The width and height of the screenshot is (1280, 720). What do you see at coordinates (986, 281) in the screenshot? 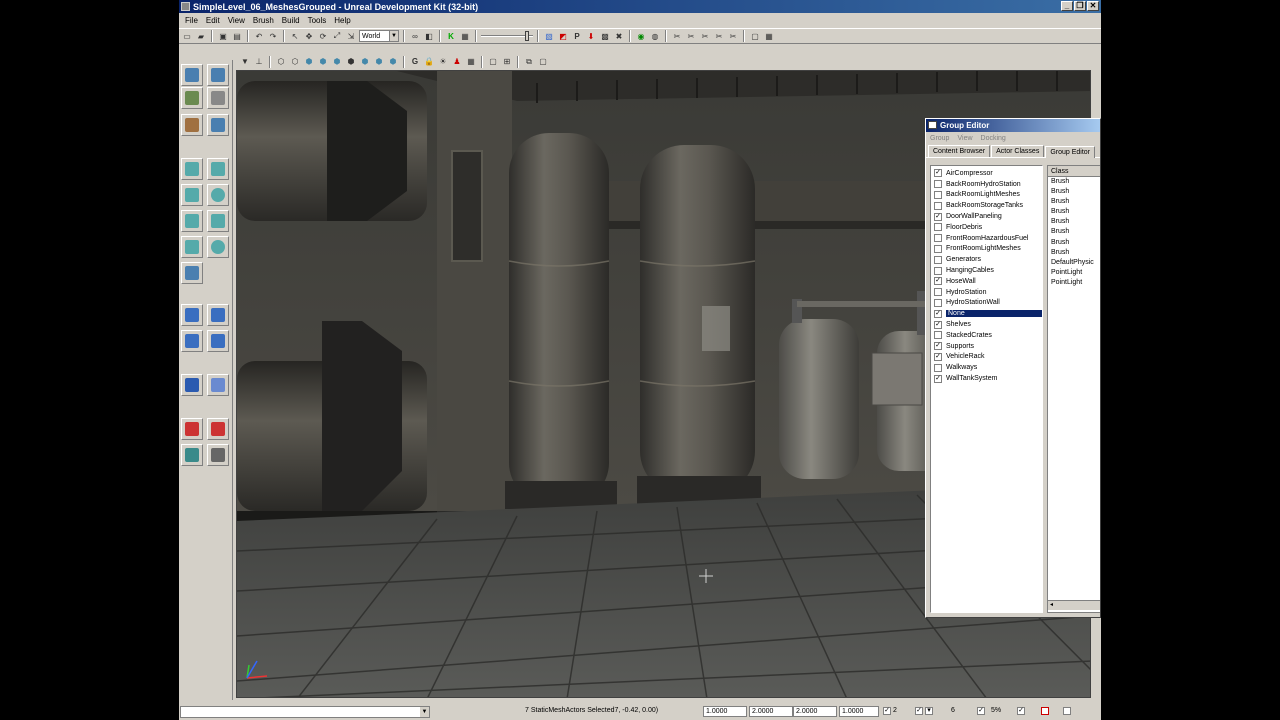
I see `group-item: ✓ HoseWall` at bounding box center [986, 281].